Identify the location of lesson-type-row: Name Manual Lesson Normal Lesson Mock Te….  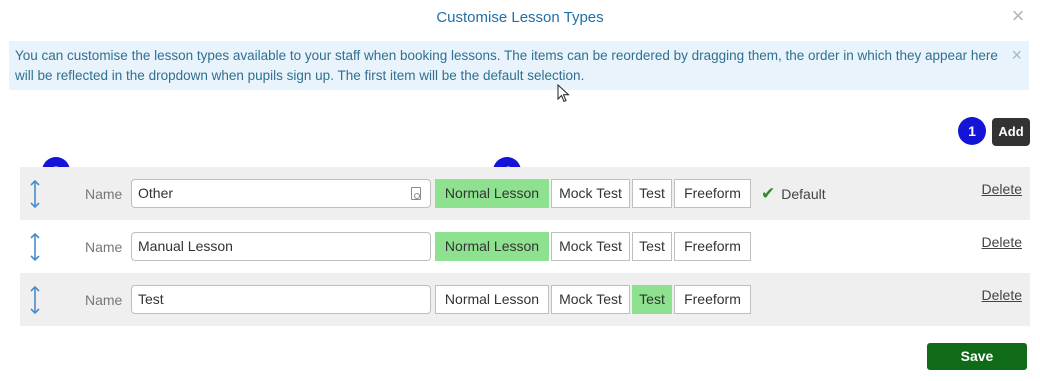
(525, 246).